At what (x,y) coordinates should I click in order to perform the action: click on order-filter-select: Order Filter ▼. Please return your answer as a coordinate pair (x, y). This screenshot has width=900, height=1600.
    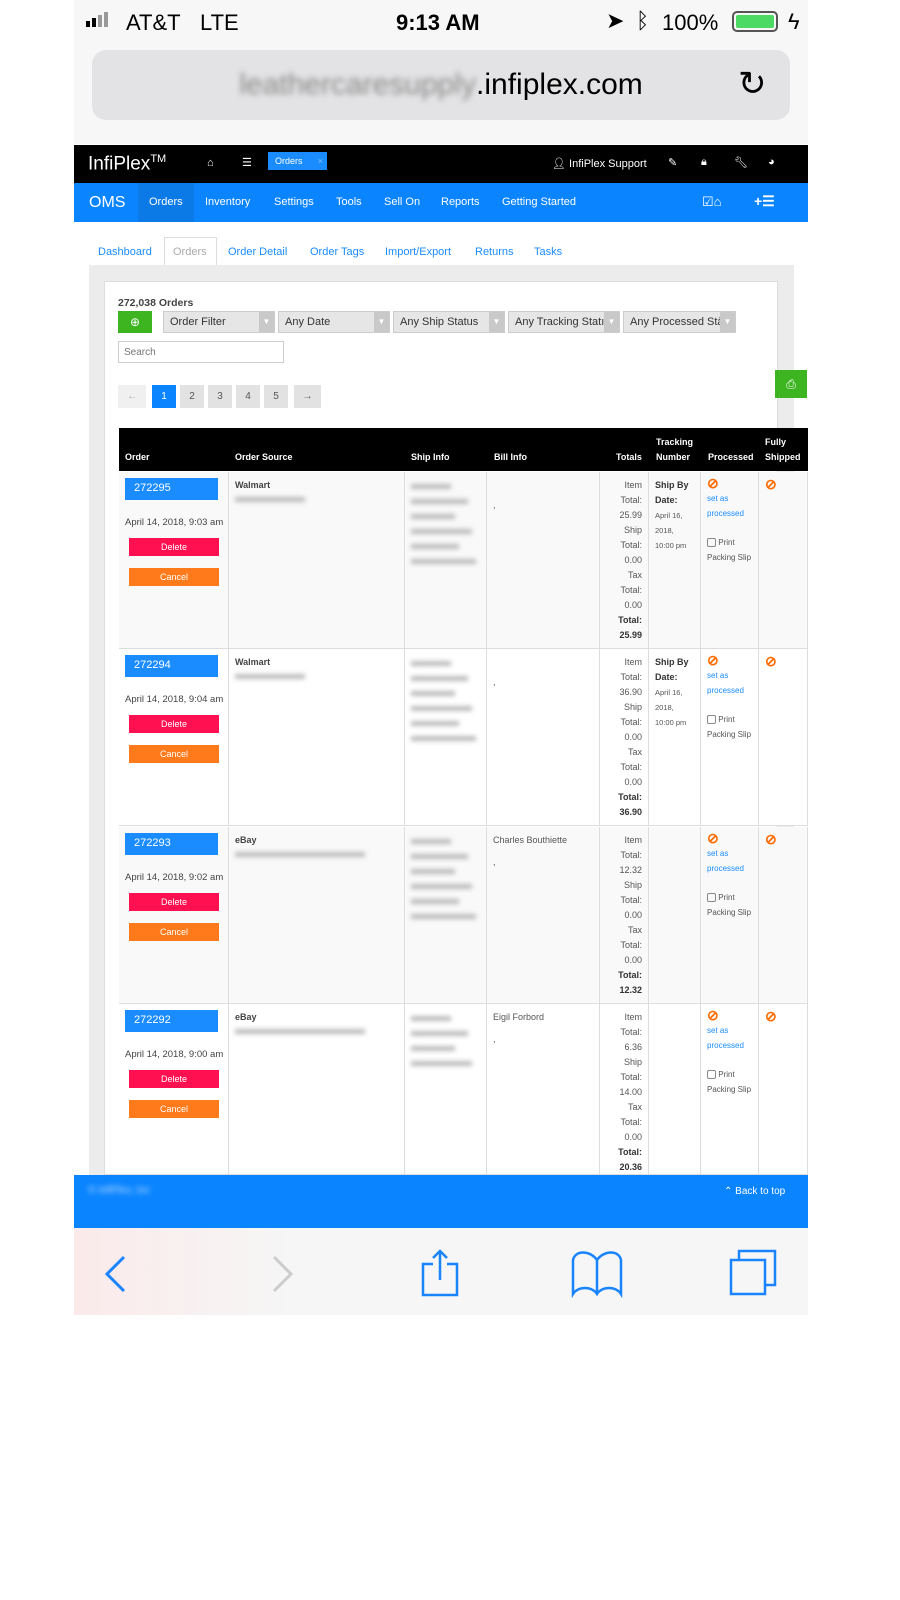
    Looking at the image, I should click on (219, 322).